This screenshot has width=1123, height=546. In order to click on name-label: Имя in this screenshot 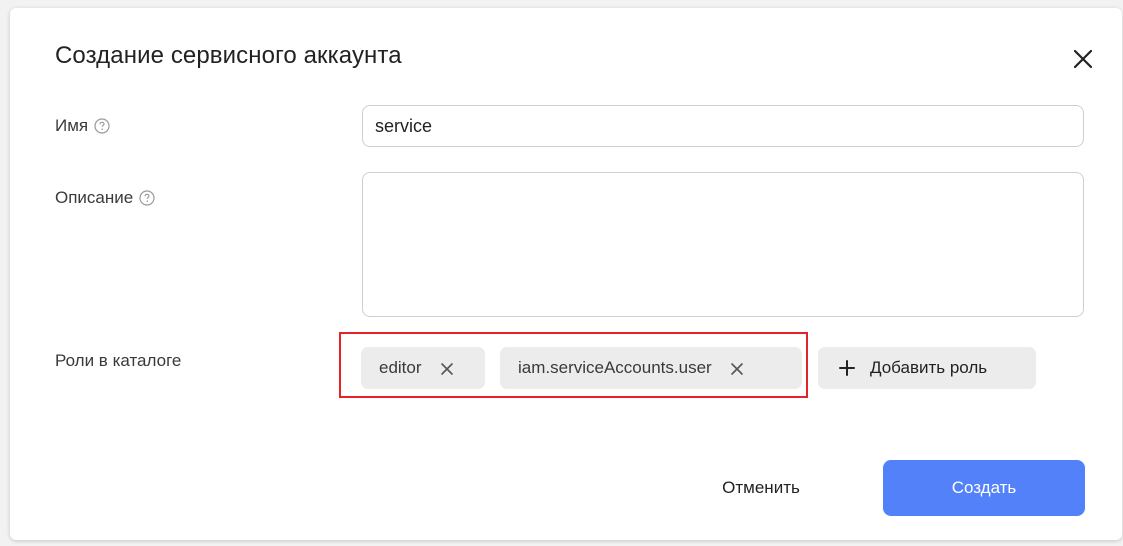, I will do `click(72, 125)`.